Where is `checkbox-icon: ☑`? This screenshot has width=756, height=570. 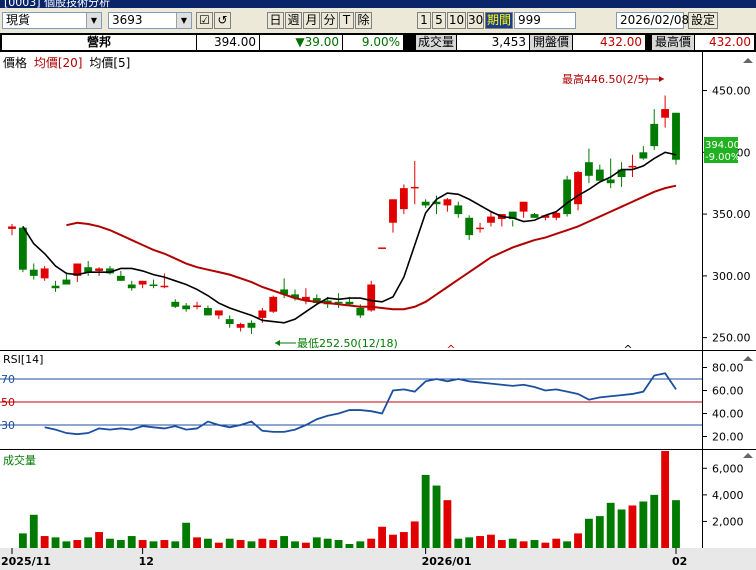
checkbox-icon: ☑ is located at coordinates (204, 20).